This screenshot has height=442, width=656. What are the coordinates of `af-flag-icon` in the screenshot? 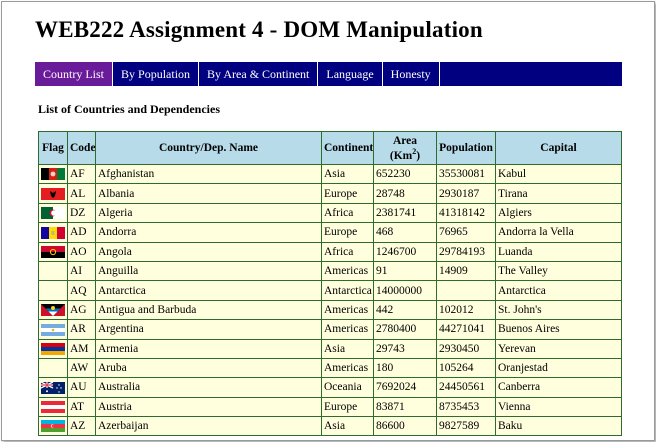 It's located at (53, 174).